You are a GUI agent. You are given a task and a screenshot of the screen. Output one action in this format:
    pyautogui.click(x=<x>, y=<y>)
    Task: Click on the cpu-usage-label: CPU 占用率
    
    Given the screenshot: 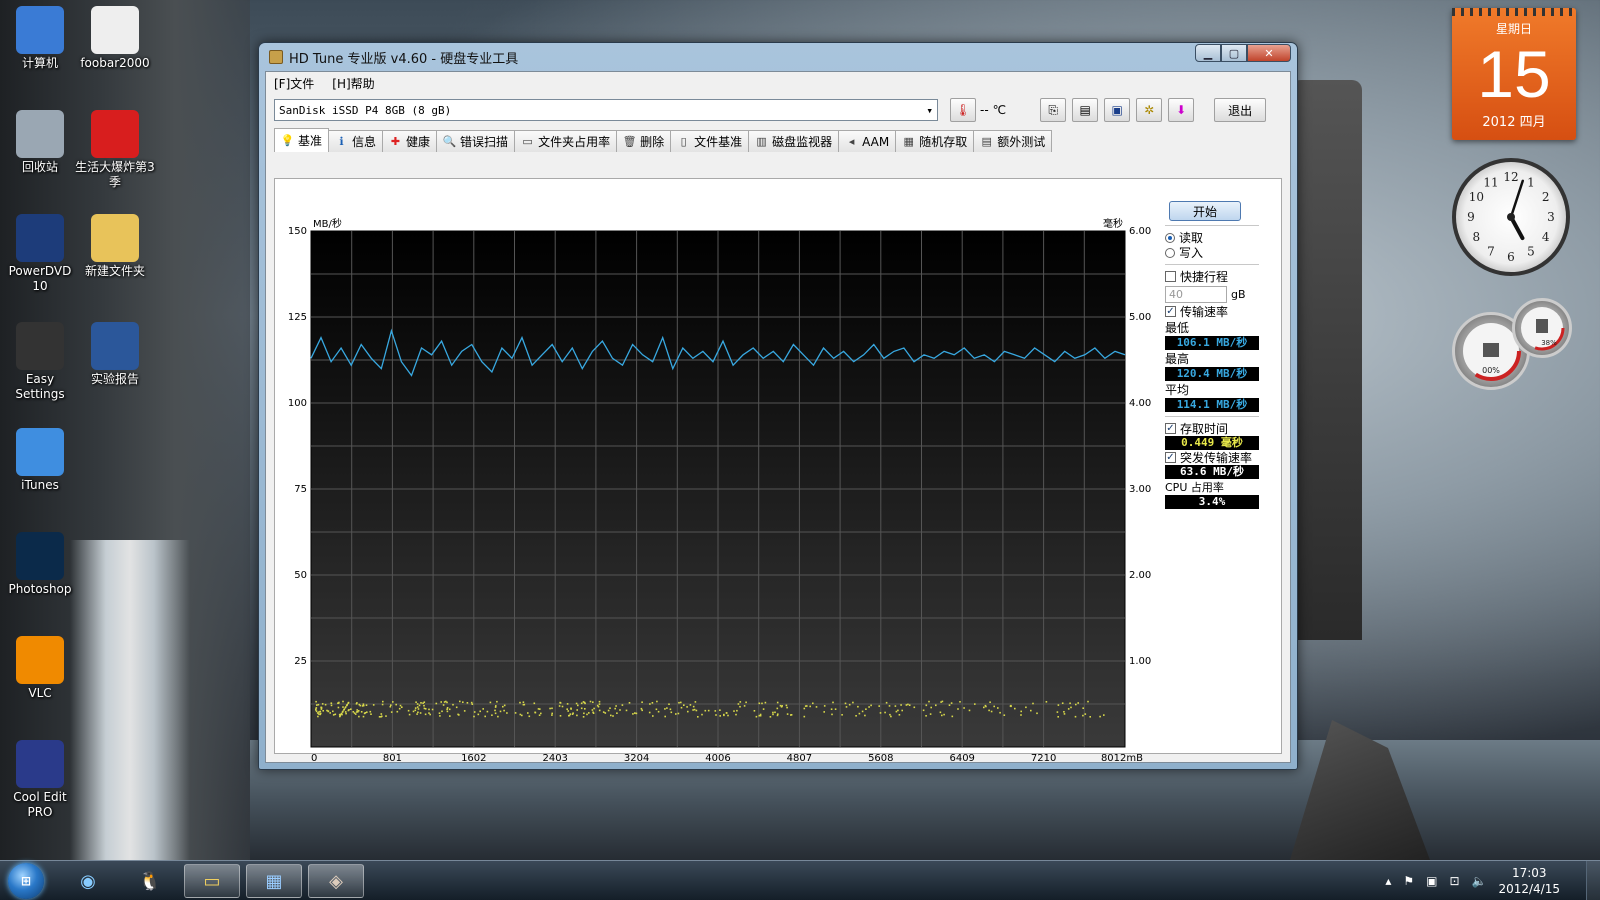 What is the action you would take?
    pyautogui.click(x=1194, y=487)
    